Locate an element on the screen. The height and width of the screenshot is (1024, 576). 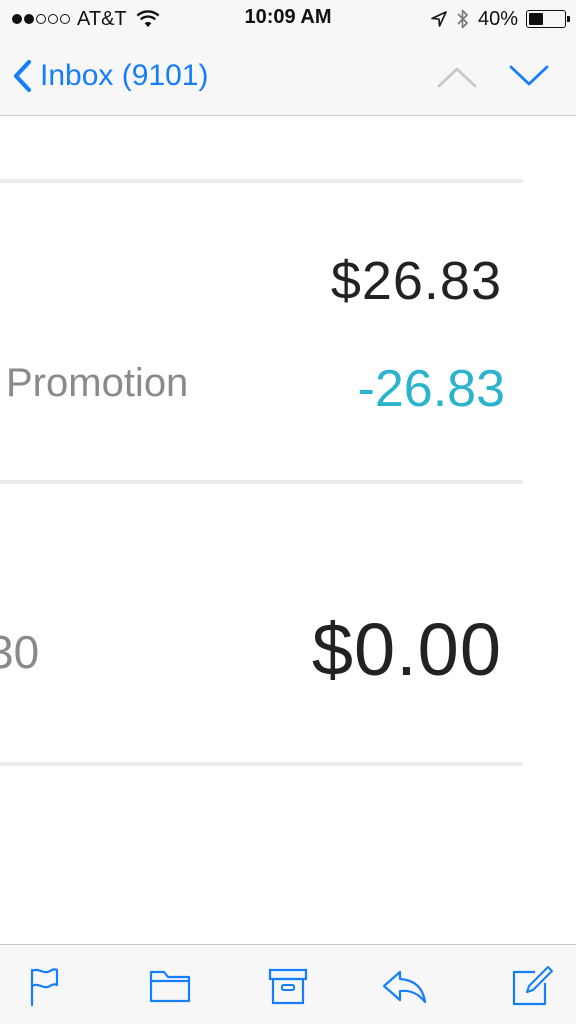
archive-button is located at coordinates (288, 986).